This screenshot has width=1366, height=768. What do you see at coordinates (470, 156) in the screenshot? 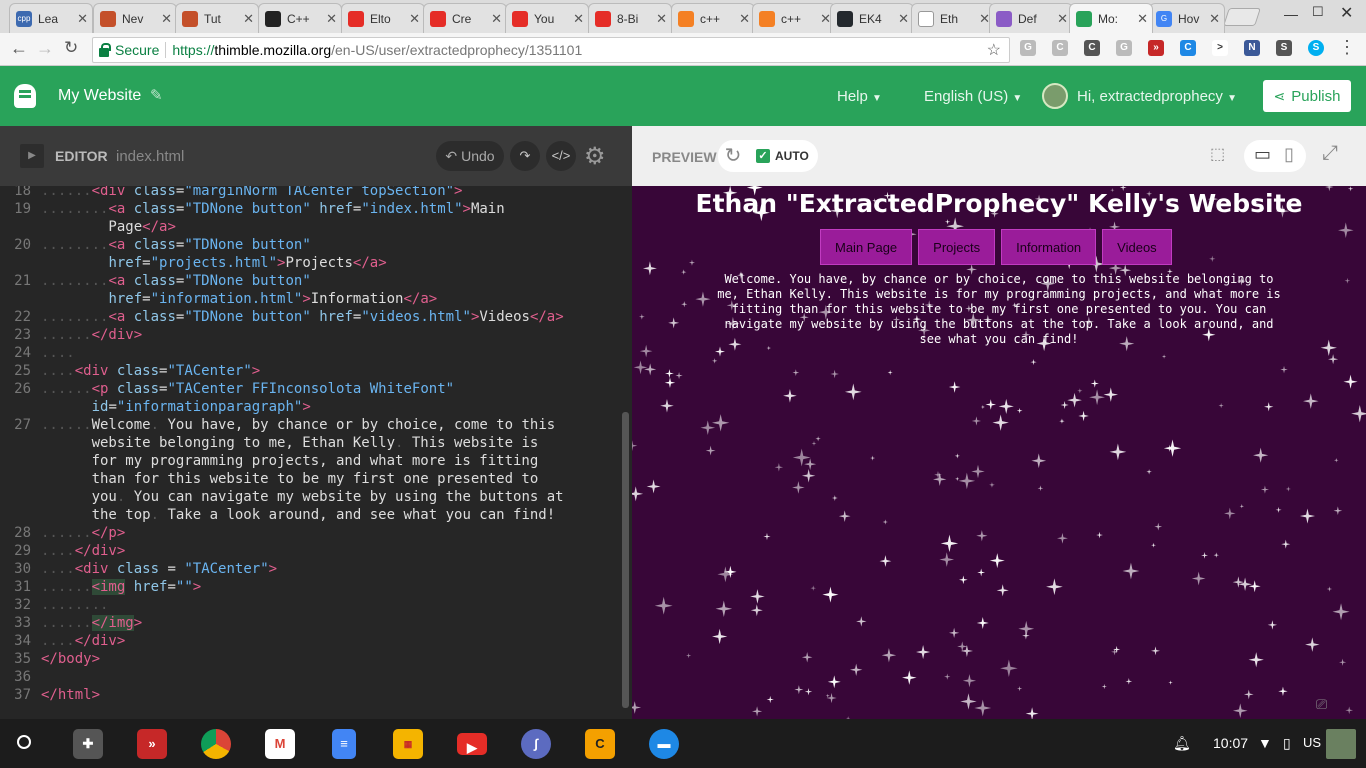
I see `undo-button: ↶ Undo` at bounding box center [470, 156].